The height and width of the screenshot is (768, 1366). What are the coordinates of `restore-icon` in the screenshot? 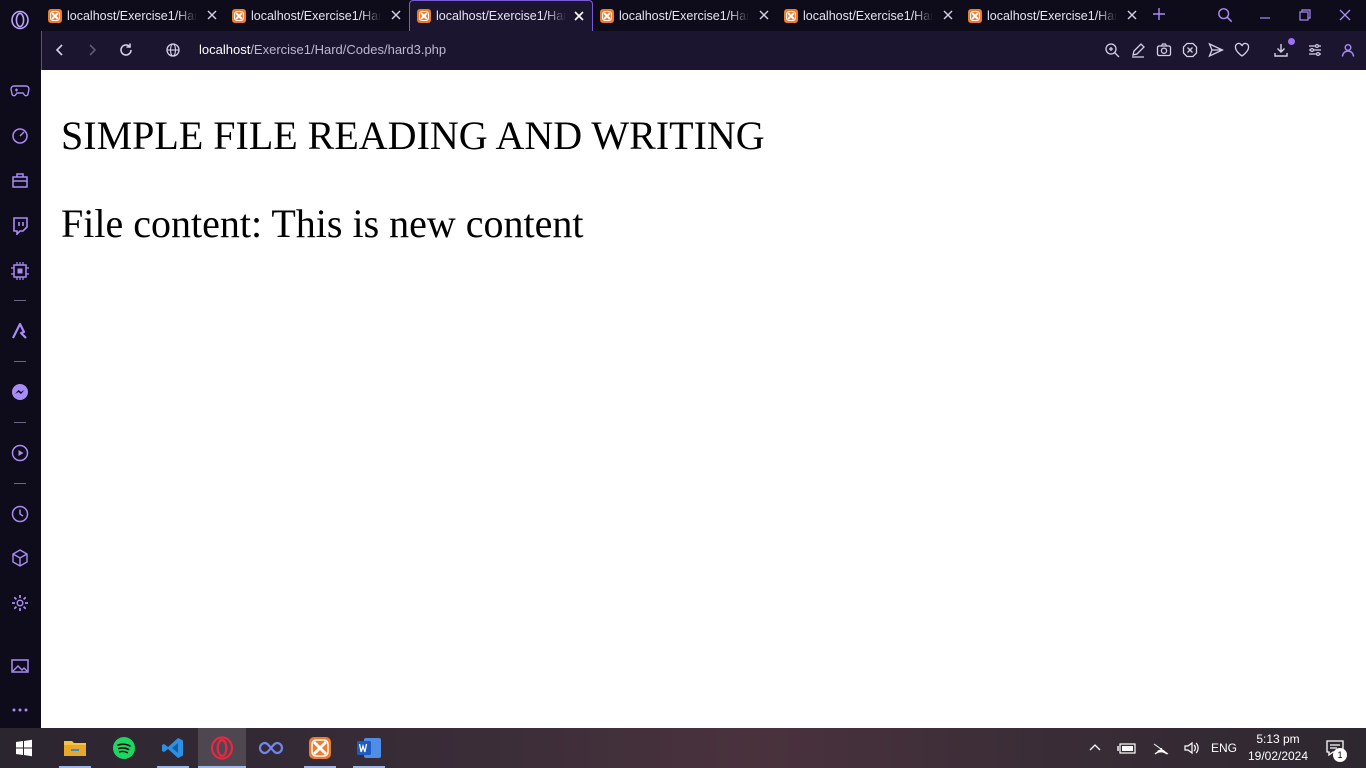 It's located at (1305, 15).